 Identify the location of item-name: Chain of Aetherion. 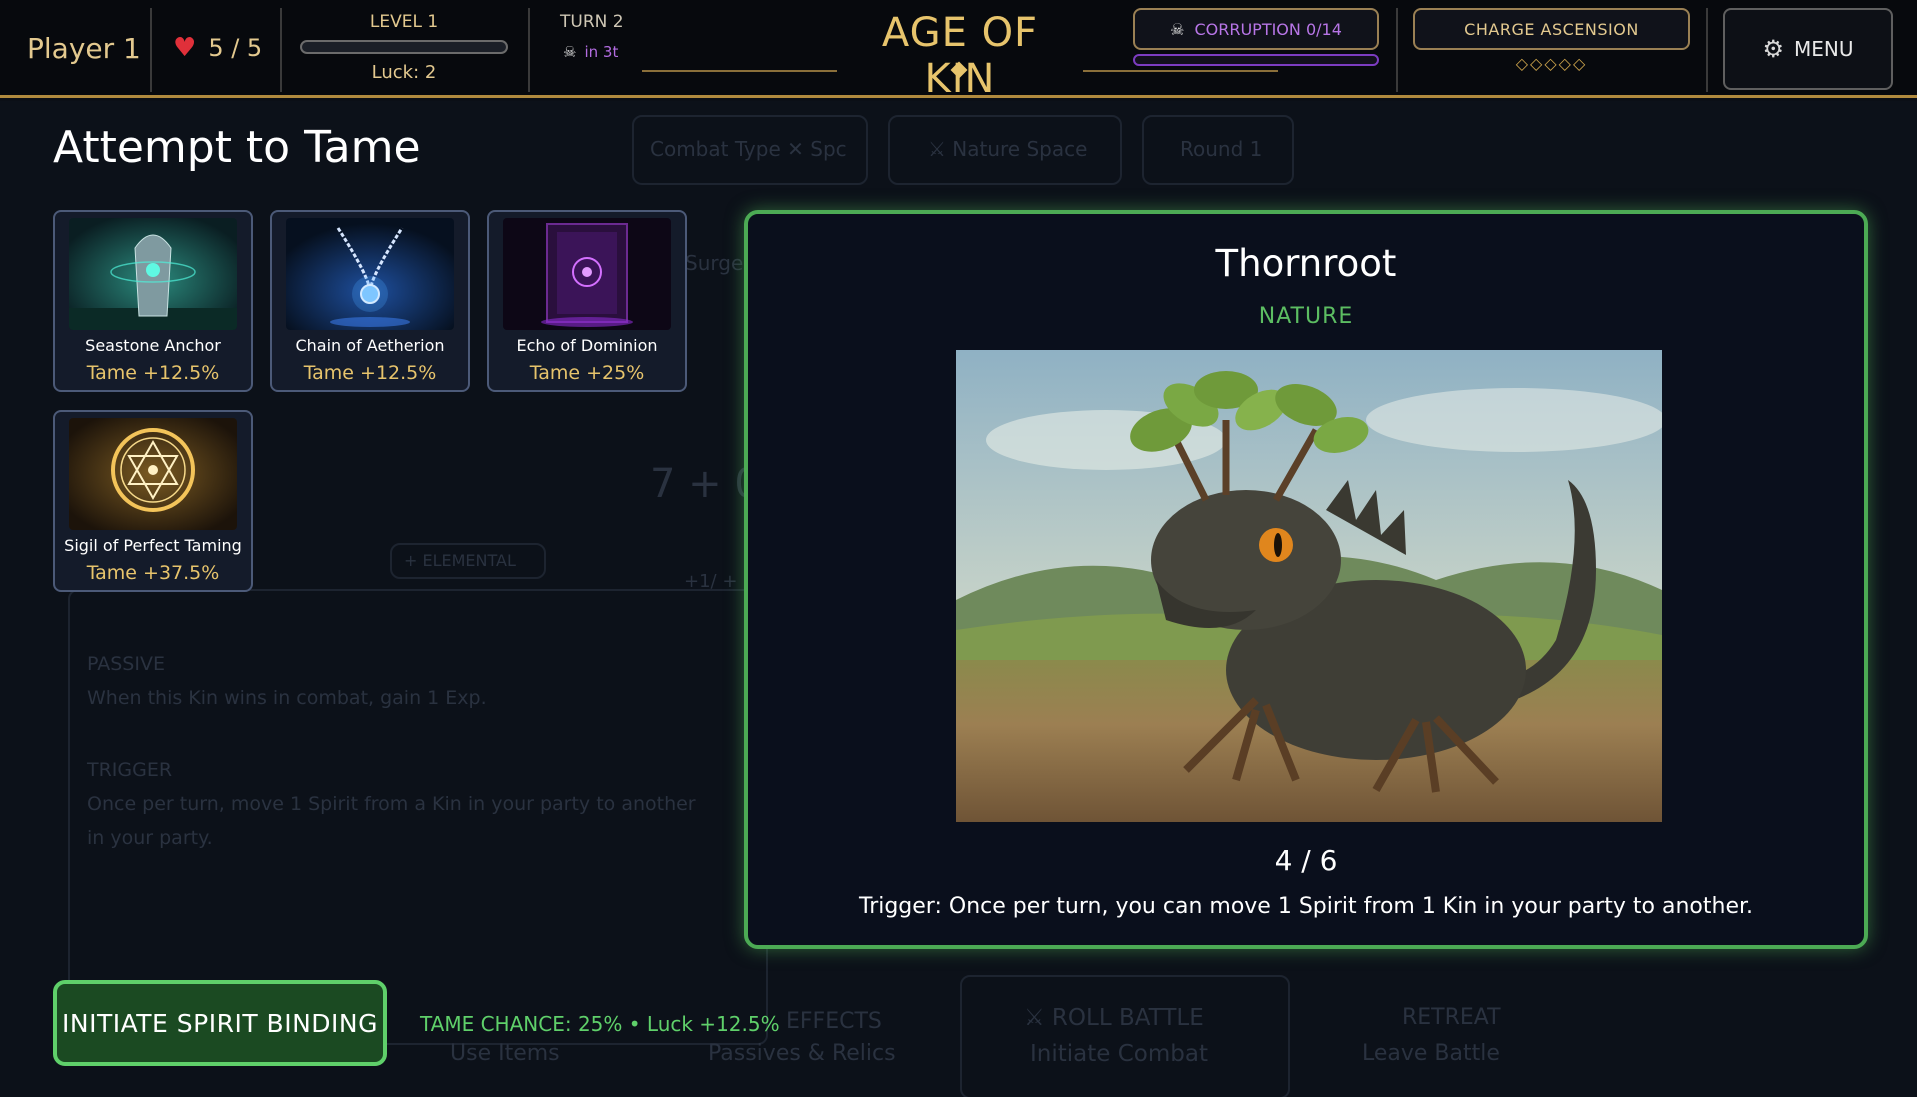
(370, 345).